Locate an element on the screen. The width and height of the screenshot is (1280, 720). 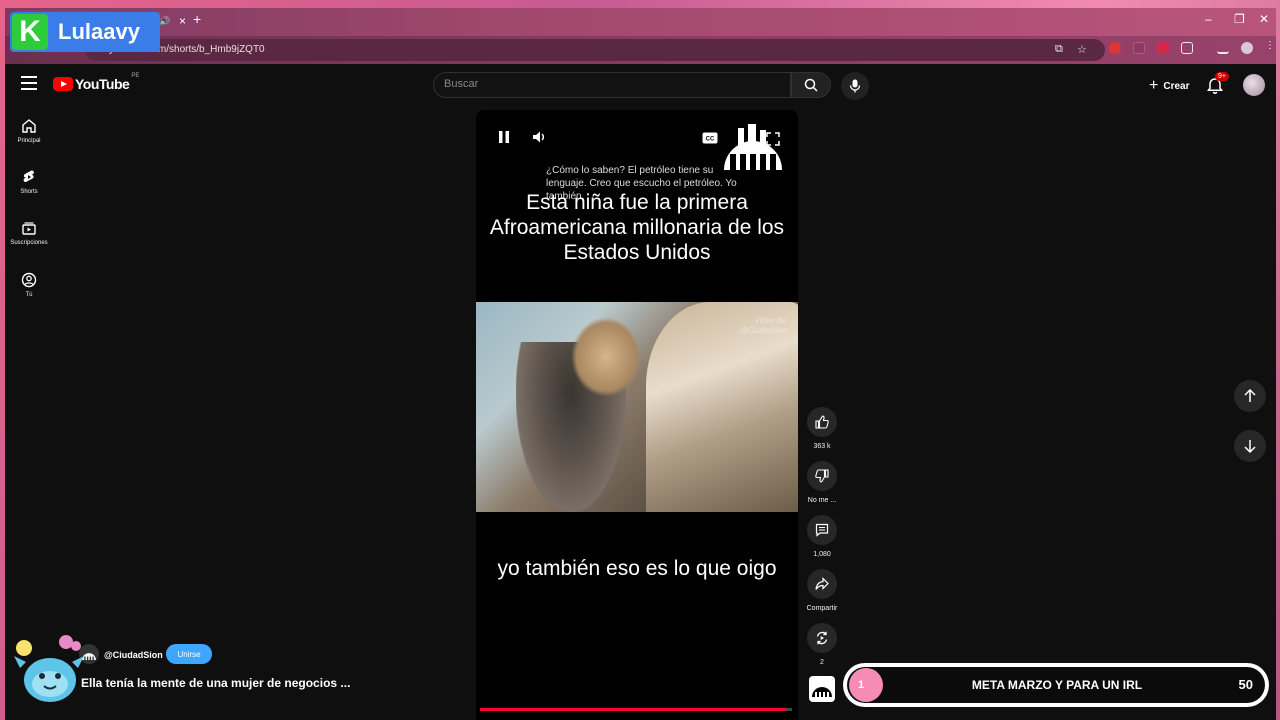
omnibox: youtube.com/shorts/b_Hmb9jZQT0 ⧉ ☆ is located at coordinates (595, 50).